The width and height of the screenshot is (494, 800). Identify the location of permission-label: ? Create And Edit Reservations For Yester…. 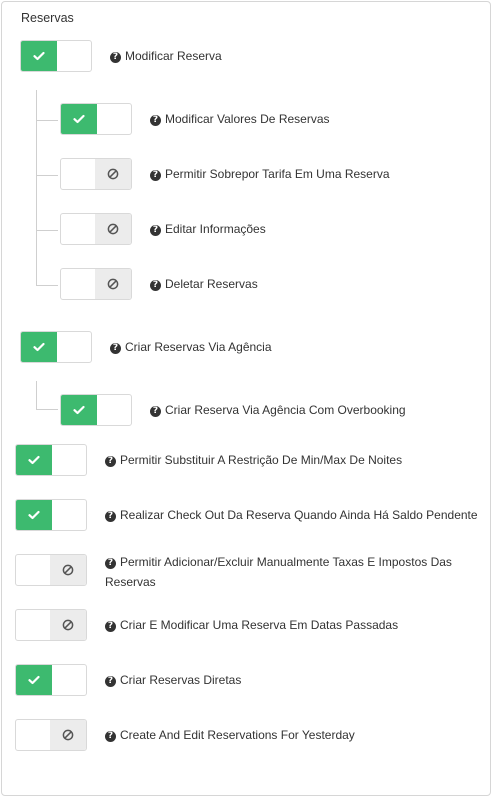
(230, 735).